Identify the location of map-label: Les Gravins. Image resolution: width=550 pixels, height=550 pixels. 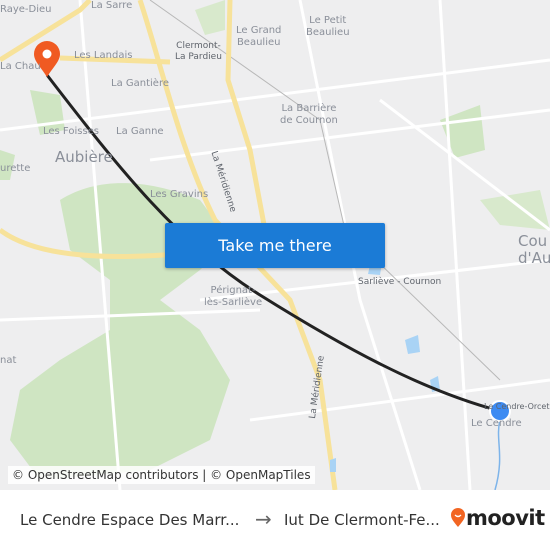
(179, 194).